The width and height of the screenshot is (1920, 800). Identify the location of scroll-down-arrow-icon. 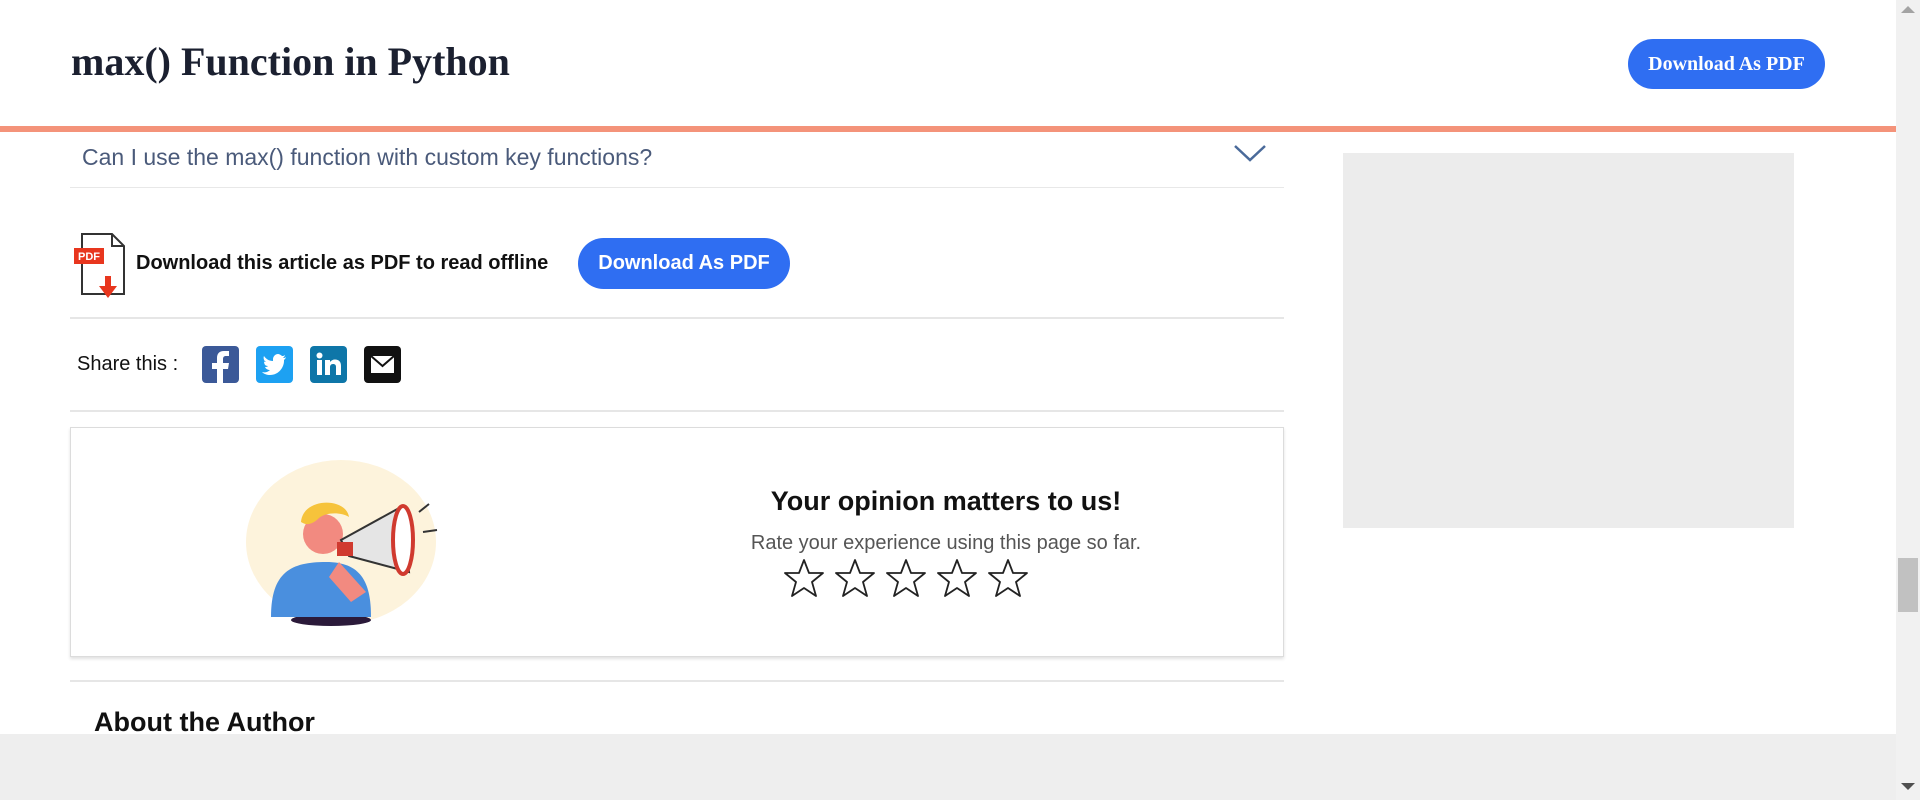
(1908, 786).